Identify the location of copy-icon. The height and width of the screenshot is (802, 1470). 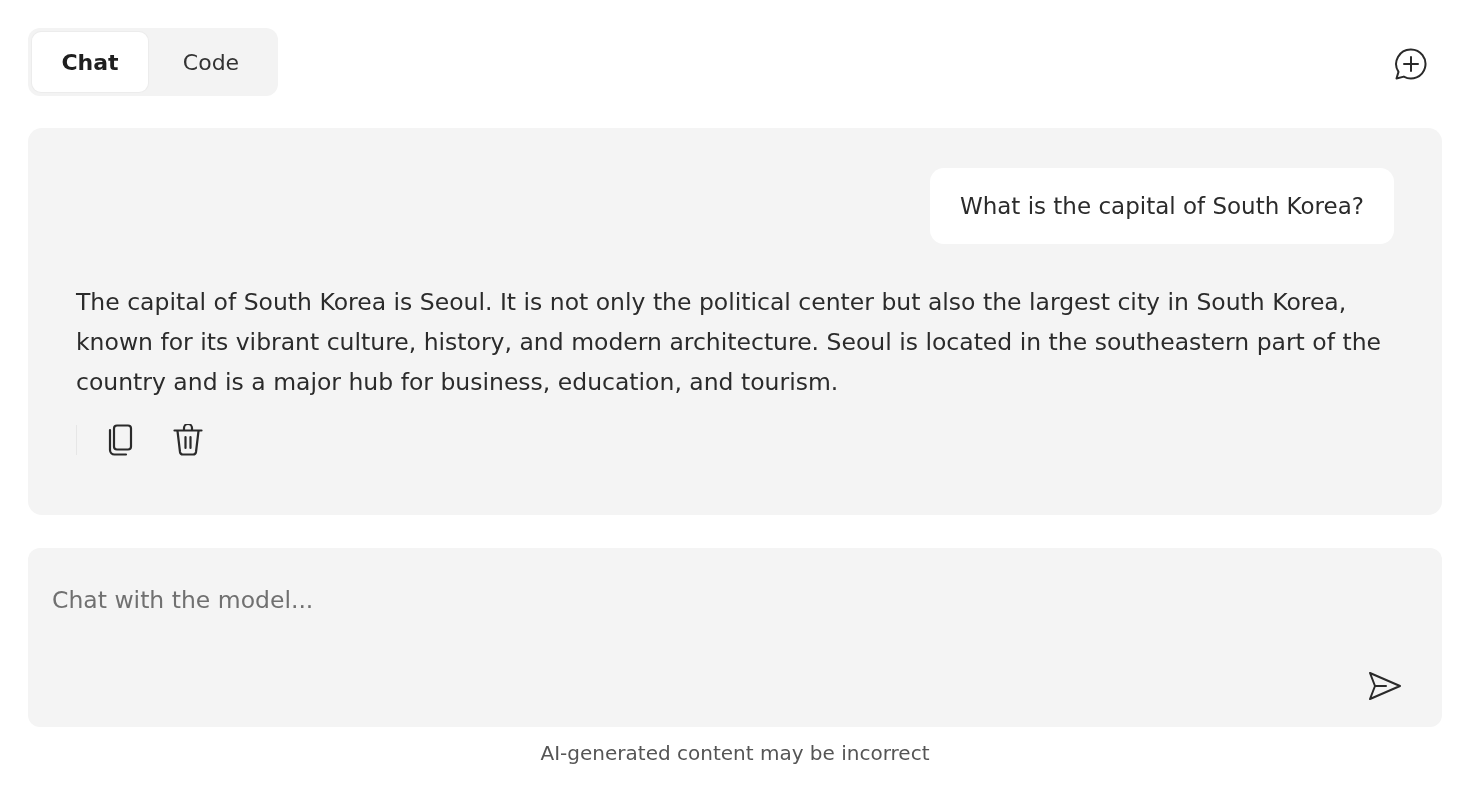
(120, 440).